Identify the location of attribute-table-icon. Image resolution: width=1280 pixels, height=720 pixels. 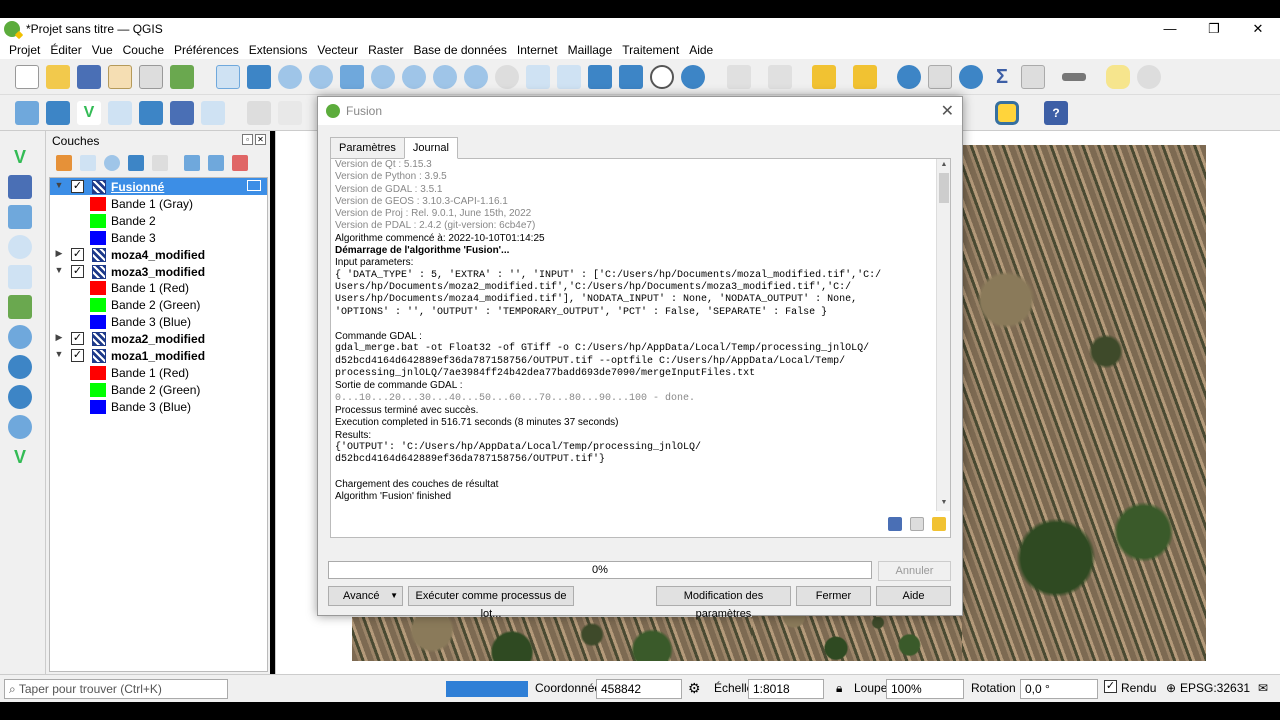
(940, 77).